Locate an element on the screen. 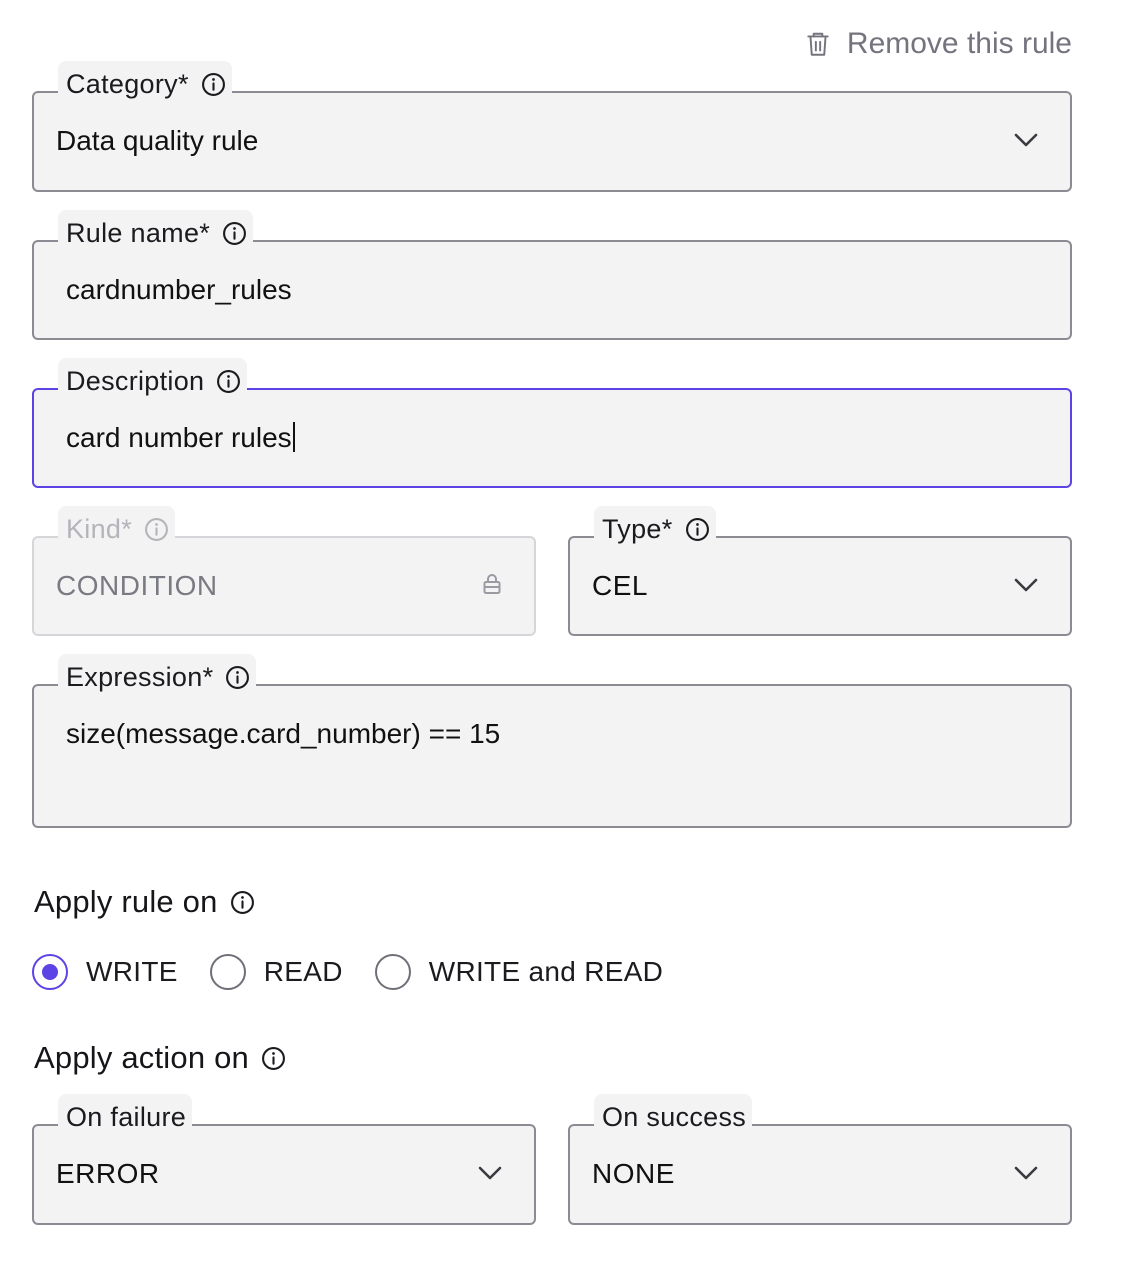 Image resolution: width=1132 pixels, height=1262 pixels. on-failure-value: ERROR is located at coordinates (108, 1173).